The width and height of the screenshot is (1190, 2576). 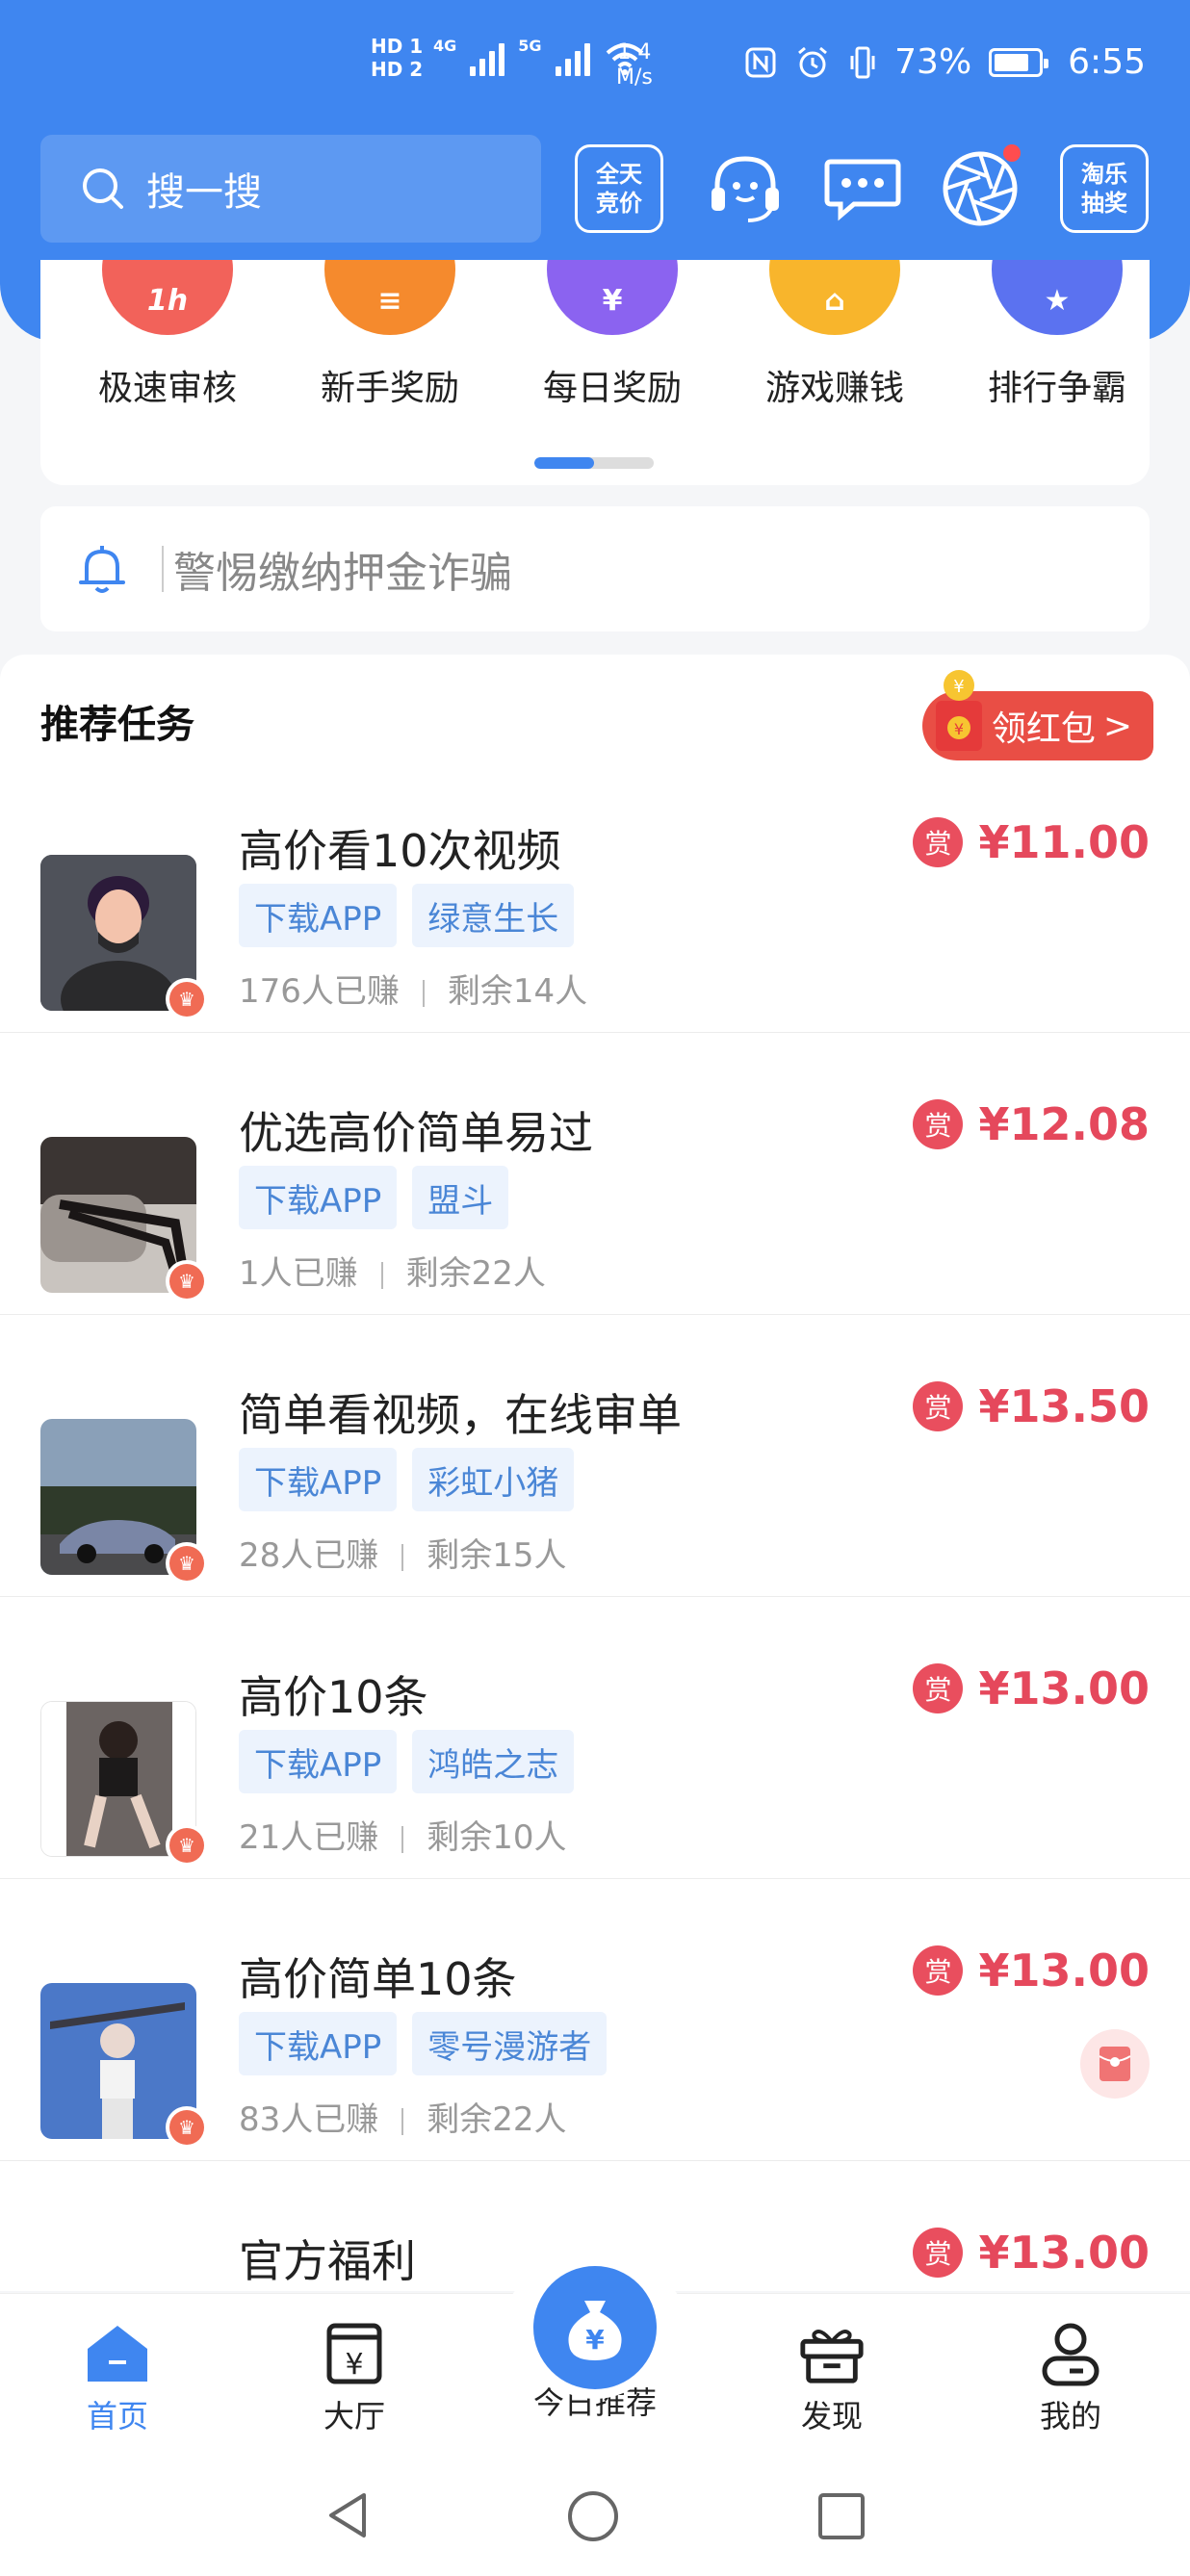 I want to click on tab-label: 我的, so click(x=1070, y=2416).